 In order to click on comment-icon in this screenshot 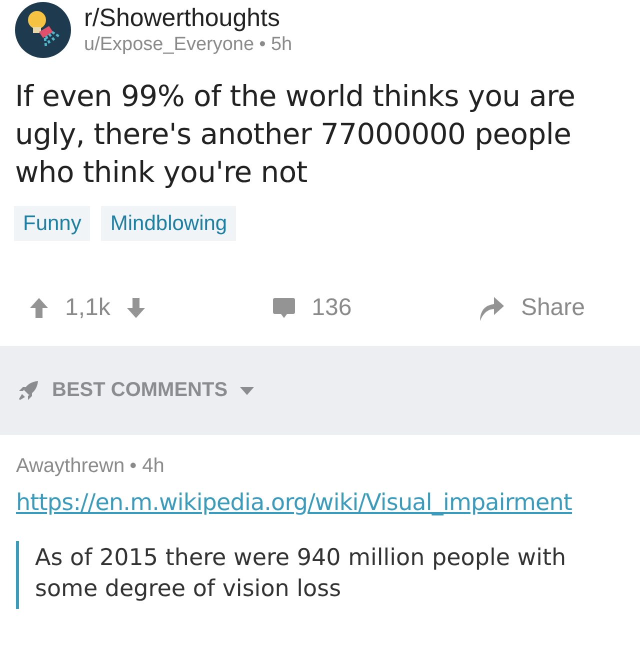, I will do `click(284, 308)`.